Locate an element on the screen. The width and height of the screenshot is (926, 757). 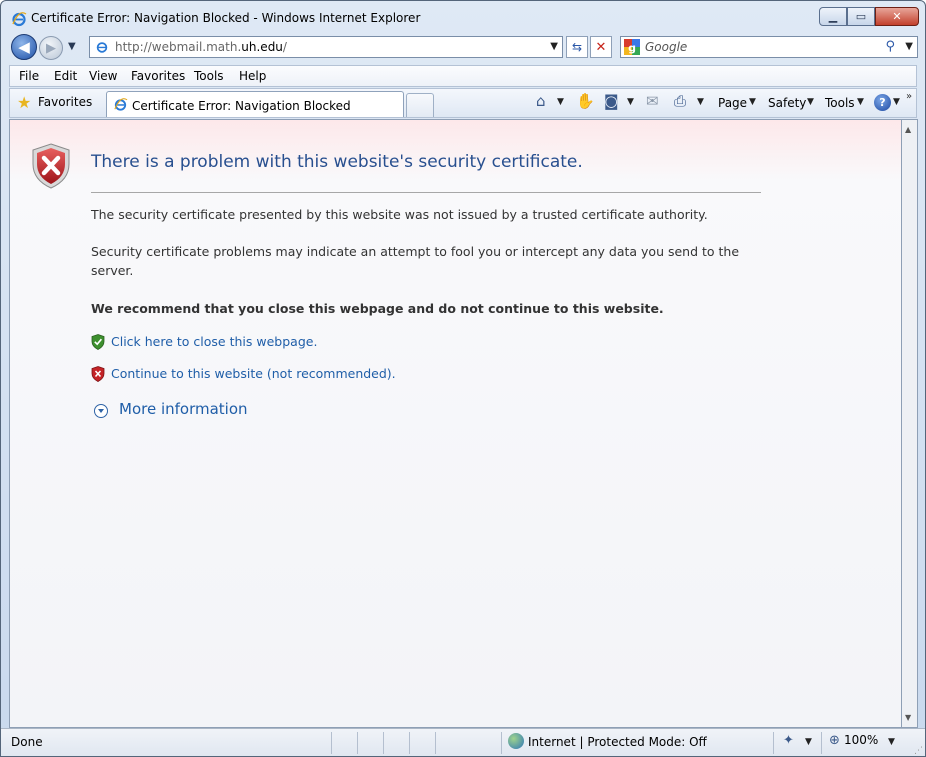
search-provider-dropdown: ▼ is located at coordinates (909, 46).